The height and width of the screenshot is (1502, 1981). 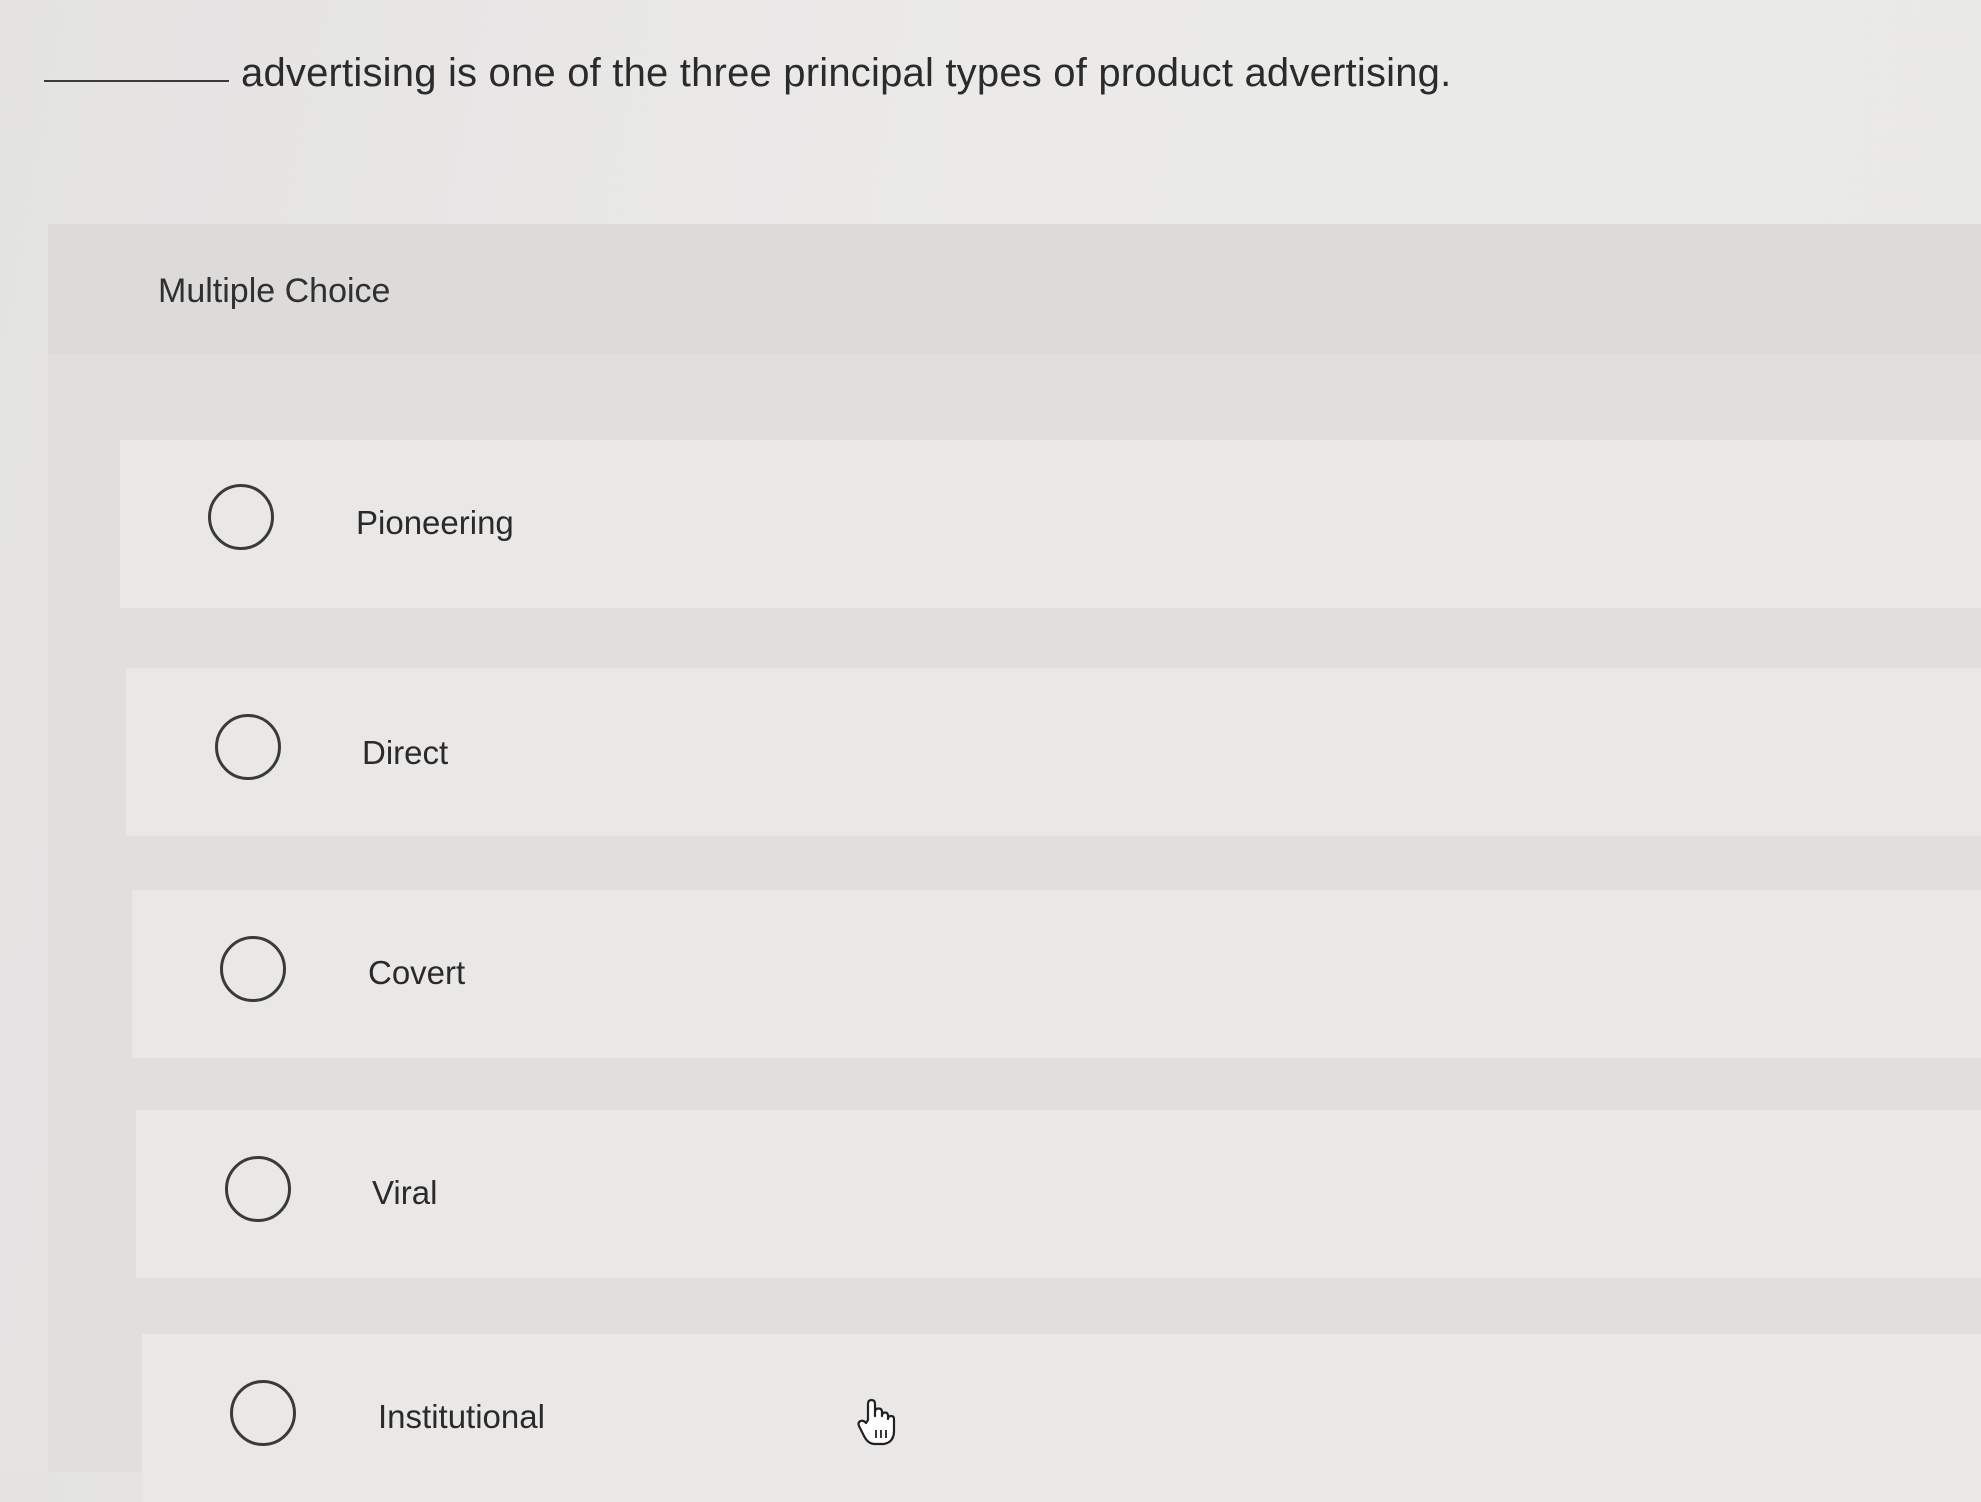 What do you see at coordinates (1061, 1418) in the screenshot?
I see `option-institutional: Institutional` at bounding box center [1061, 1418].